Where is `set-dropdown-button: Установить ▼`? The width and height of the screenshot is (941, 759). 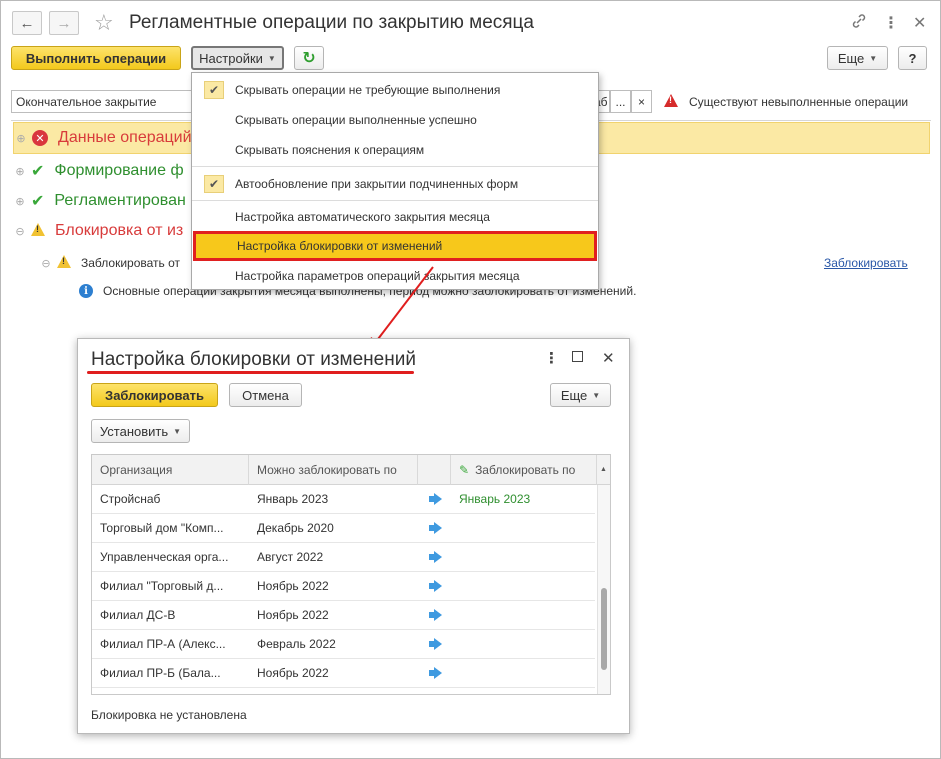
set-dropdown-button: Установить ▼ is located at coordinates (140, 431).